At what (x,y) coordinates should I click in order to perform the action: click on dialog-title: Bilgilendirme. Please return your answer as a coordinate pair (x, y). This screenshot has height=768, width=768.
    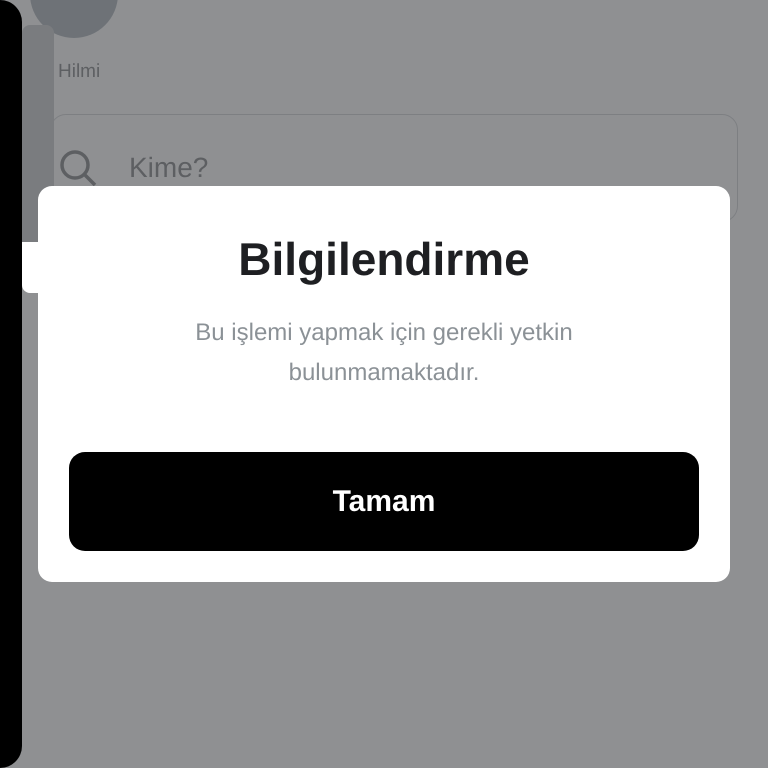
    Looking at the image, I should click on (384, 259).